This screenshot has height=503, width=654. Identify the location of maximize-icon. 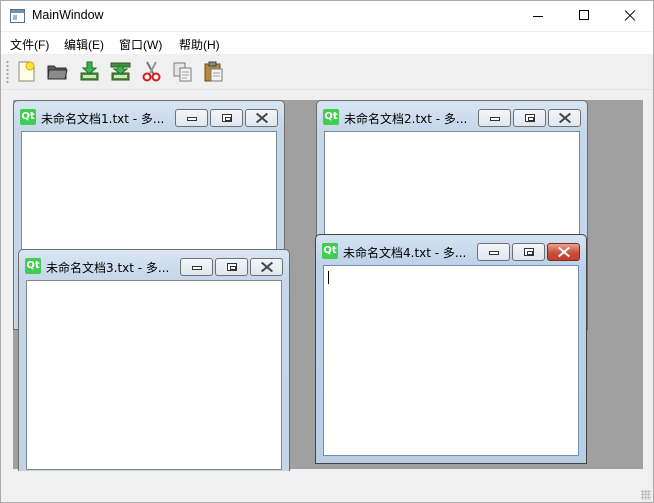
(584, 15).